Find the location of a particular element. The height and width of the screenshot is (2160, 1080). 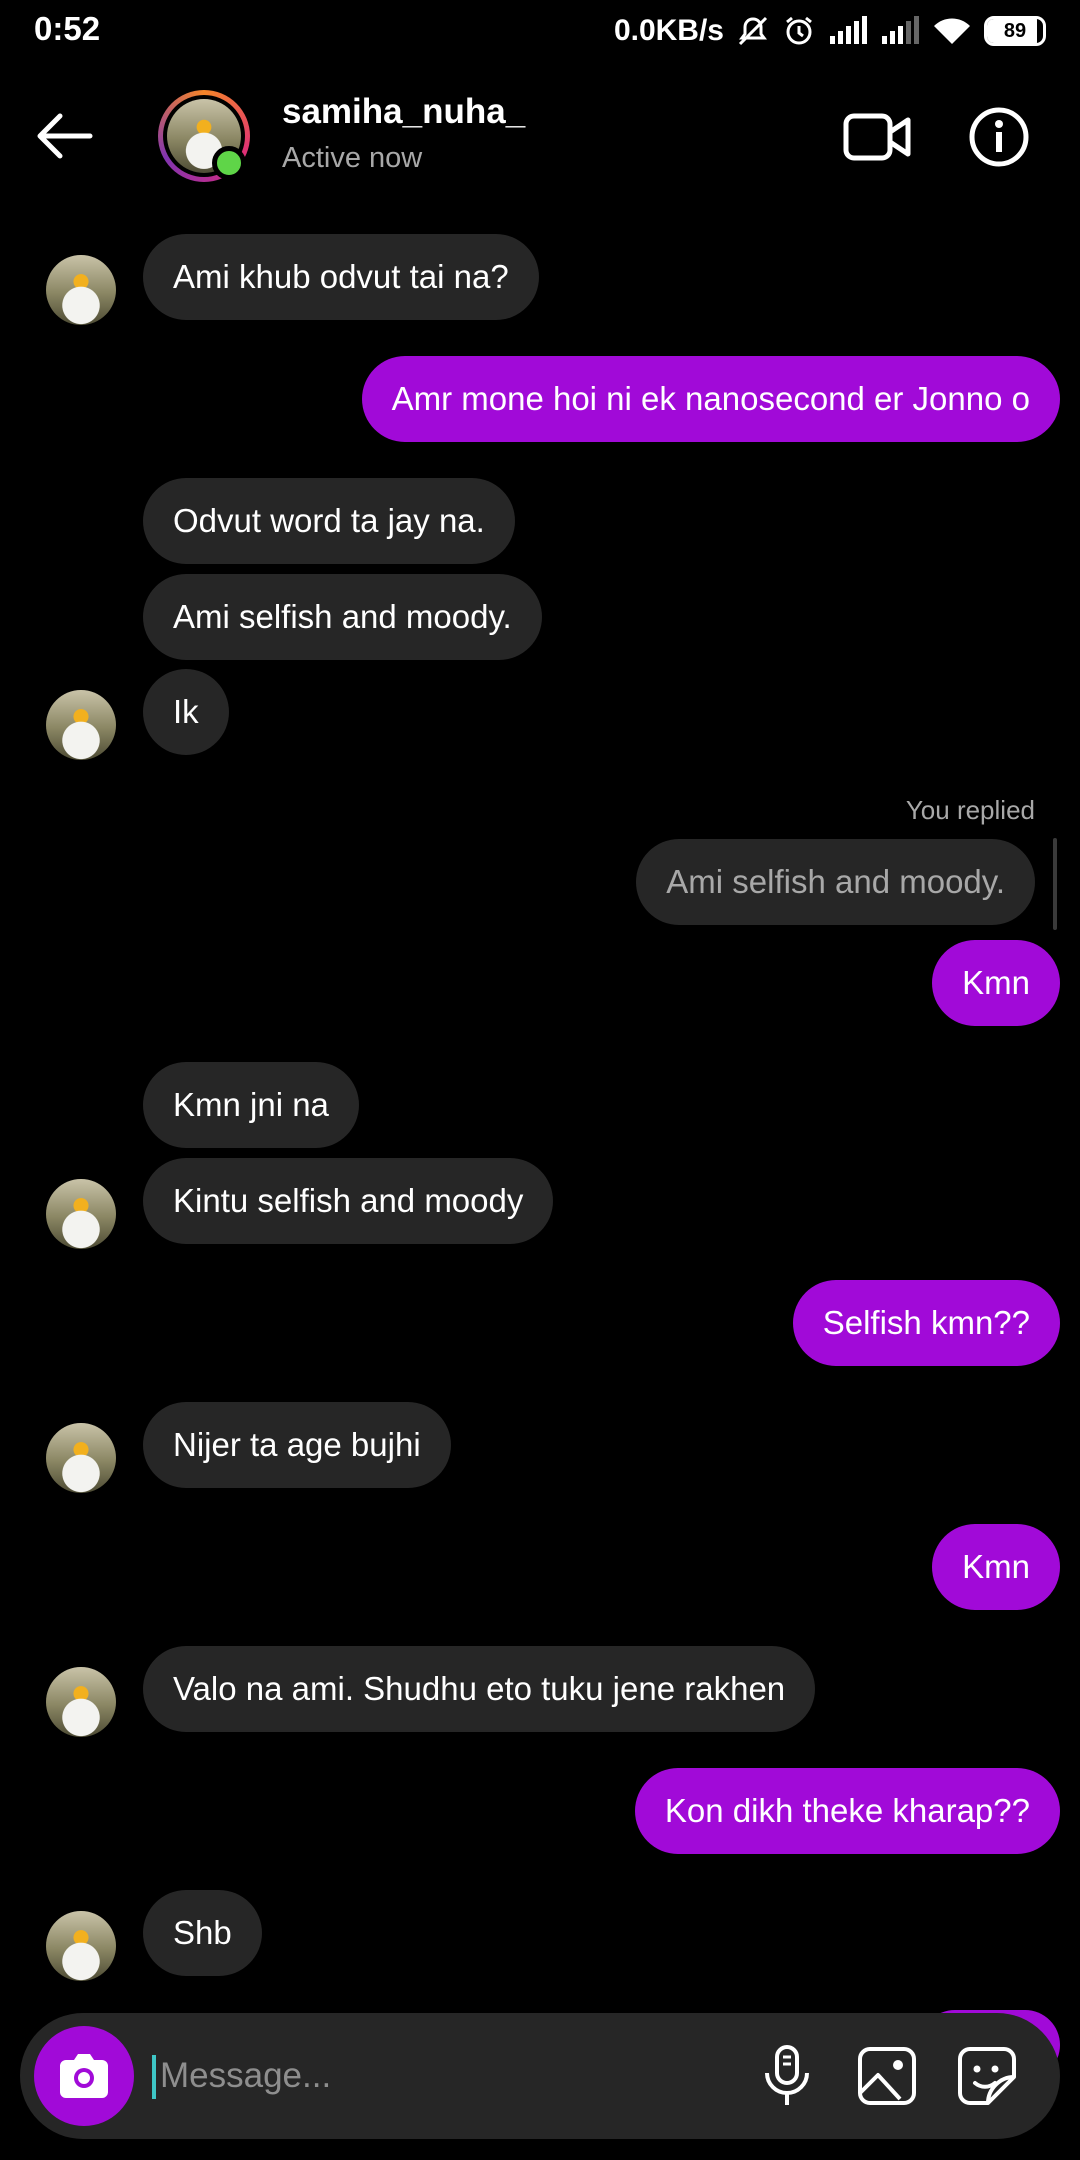

camera-icon is located at coordinates (84, 2076).